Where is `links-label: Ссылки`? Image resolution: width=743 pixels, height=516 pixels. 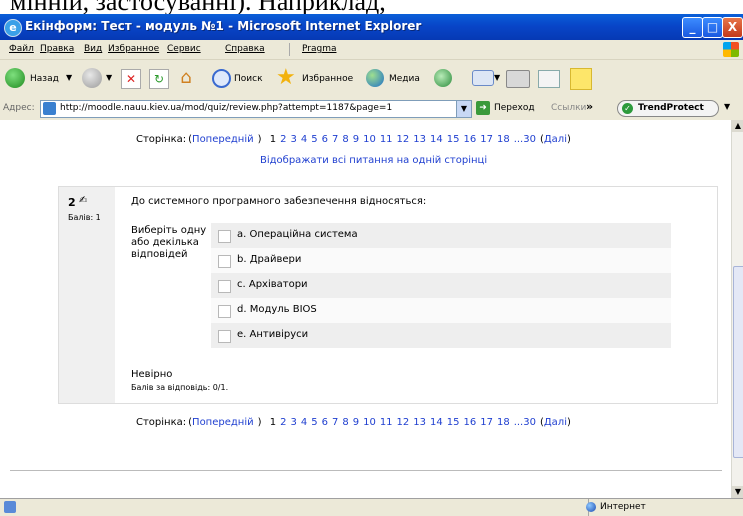
links-label: Ссылки is located at coordinates (568, 108).